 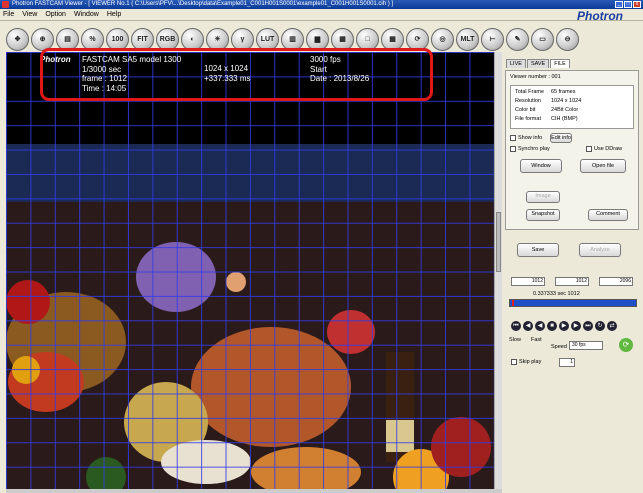 I want to click on sync-play-checkbox, so click(x=513, y=149).